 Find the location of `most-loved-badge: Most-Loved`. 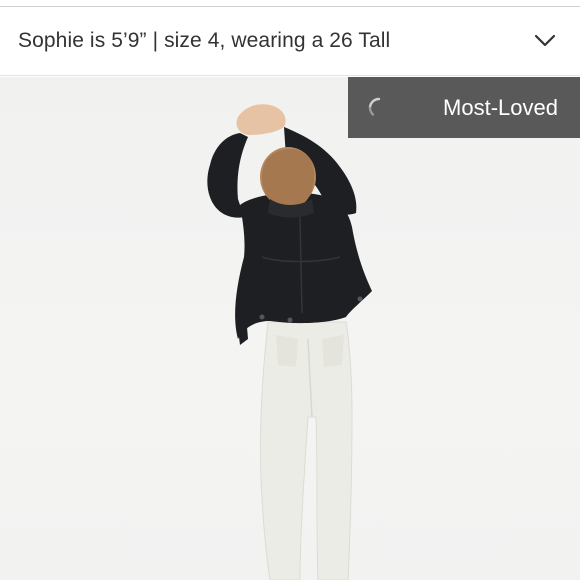

most-loved-badge: Most-Loved is located at coordinates (464, 107).